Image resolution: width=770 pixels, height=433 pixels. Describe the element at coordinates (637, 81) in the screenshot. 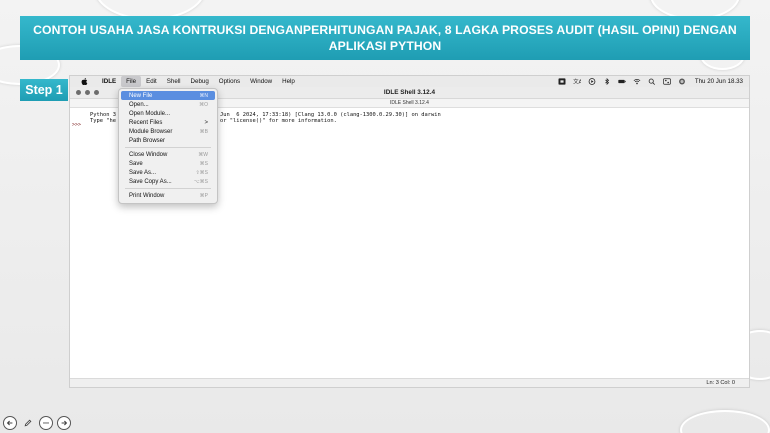

I see `wifi-icon` at that location.